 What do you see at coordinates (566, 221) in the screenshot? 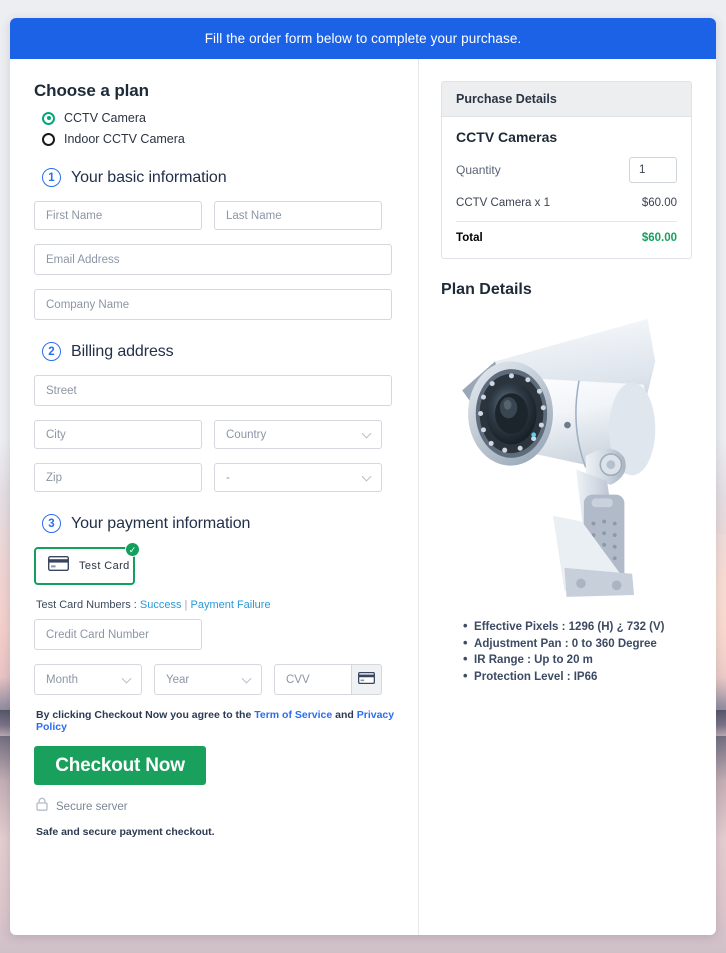
I see `purchase-divider` at bounding box center [566, 221].